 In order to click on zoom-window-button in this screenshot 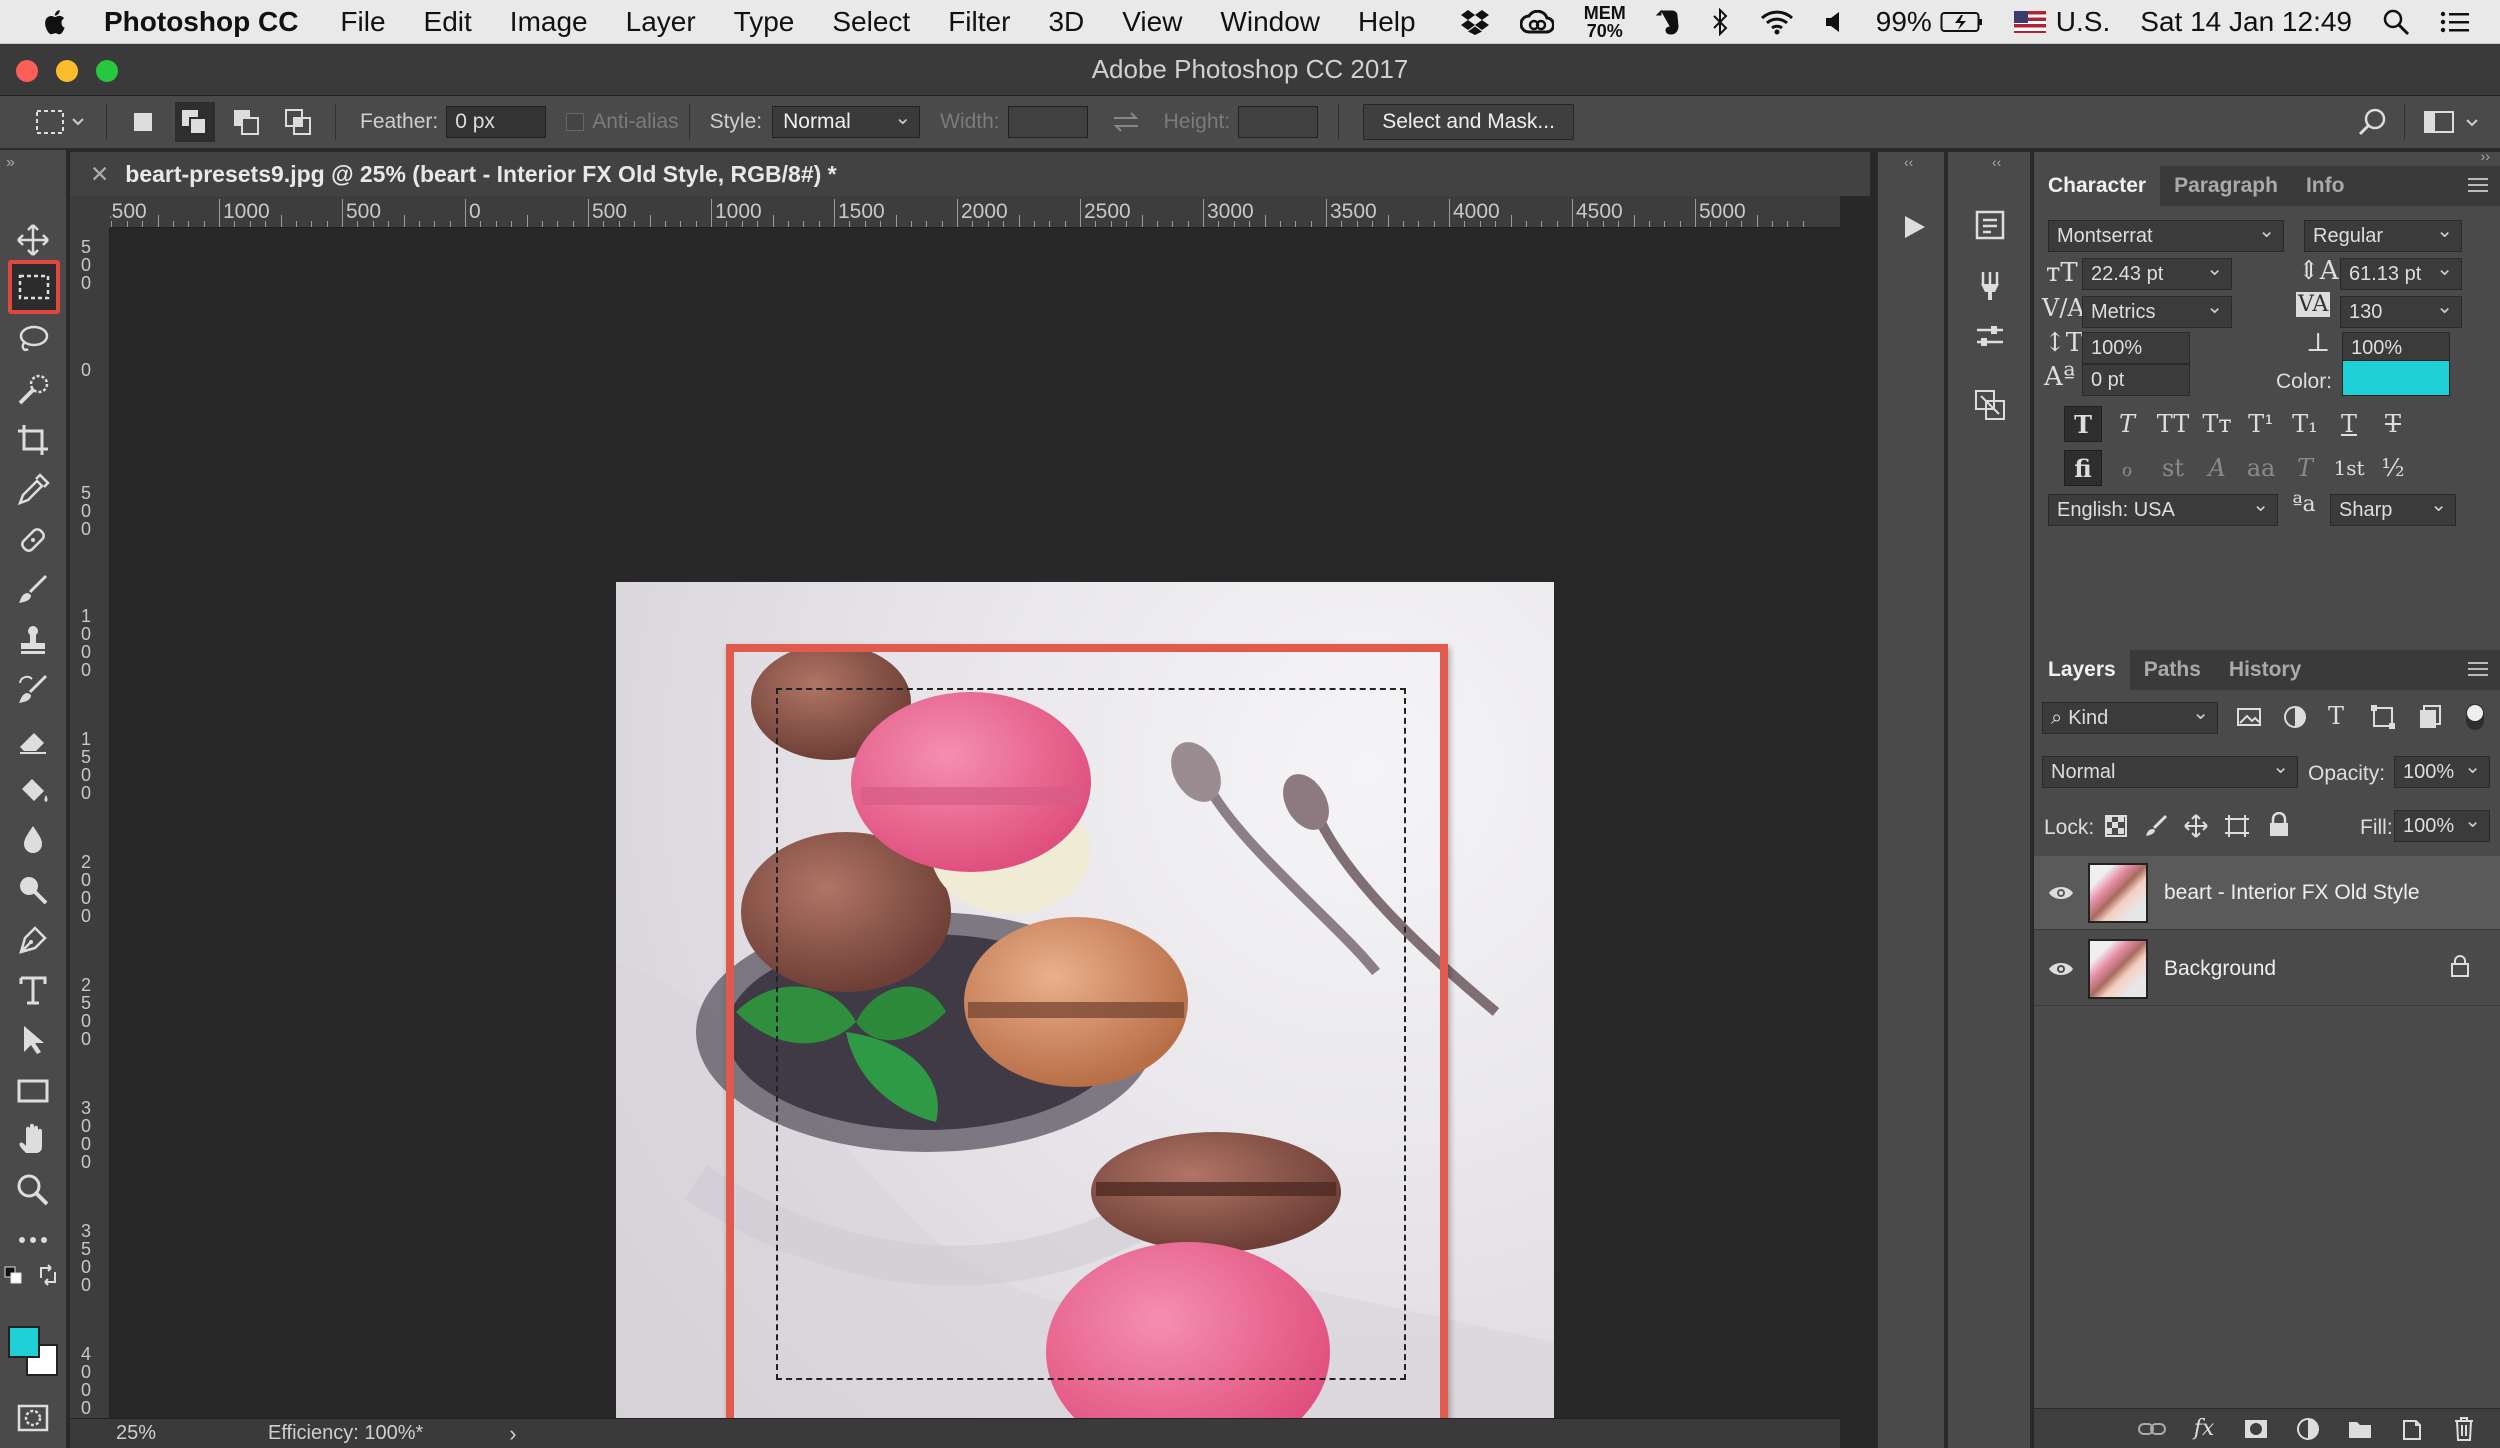, I will do `click(107, 71)`.